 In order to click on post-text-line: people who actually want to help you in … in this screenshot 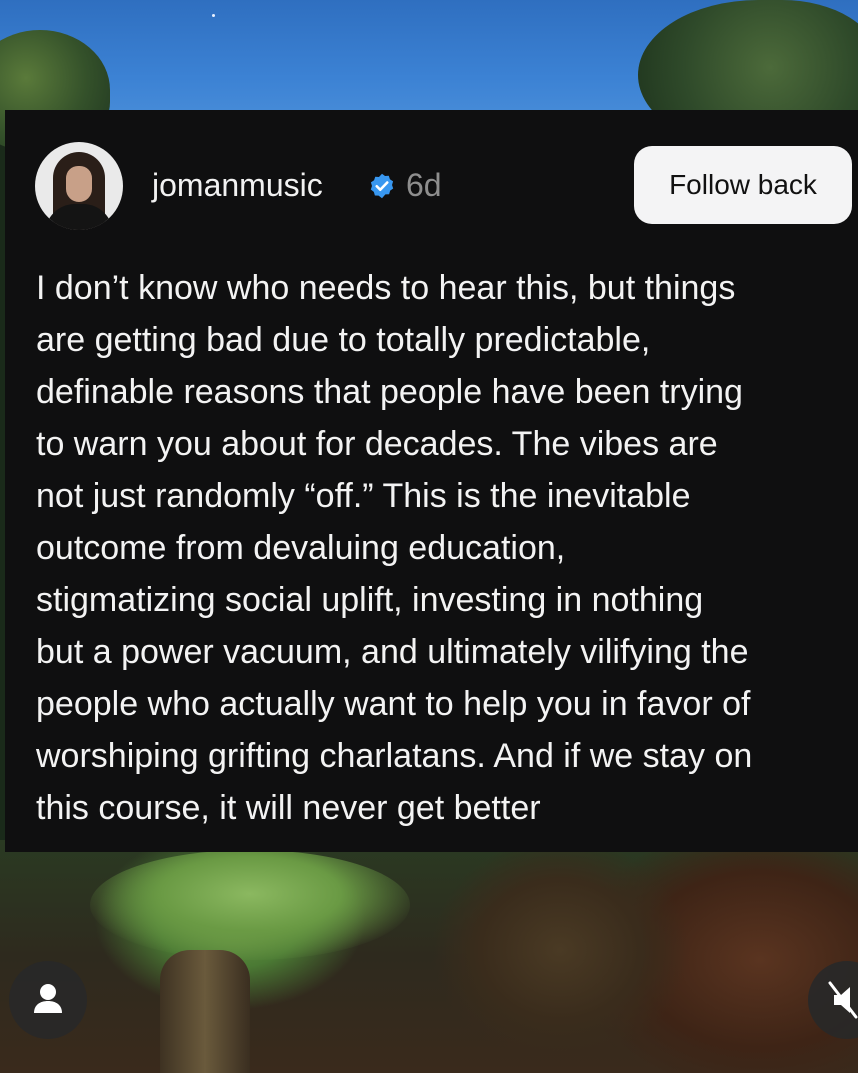, I will do `click(393, 704)`.